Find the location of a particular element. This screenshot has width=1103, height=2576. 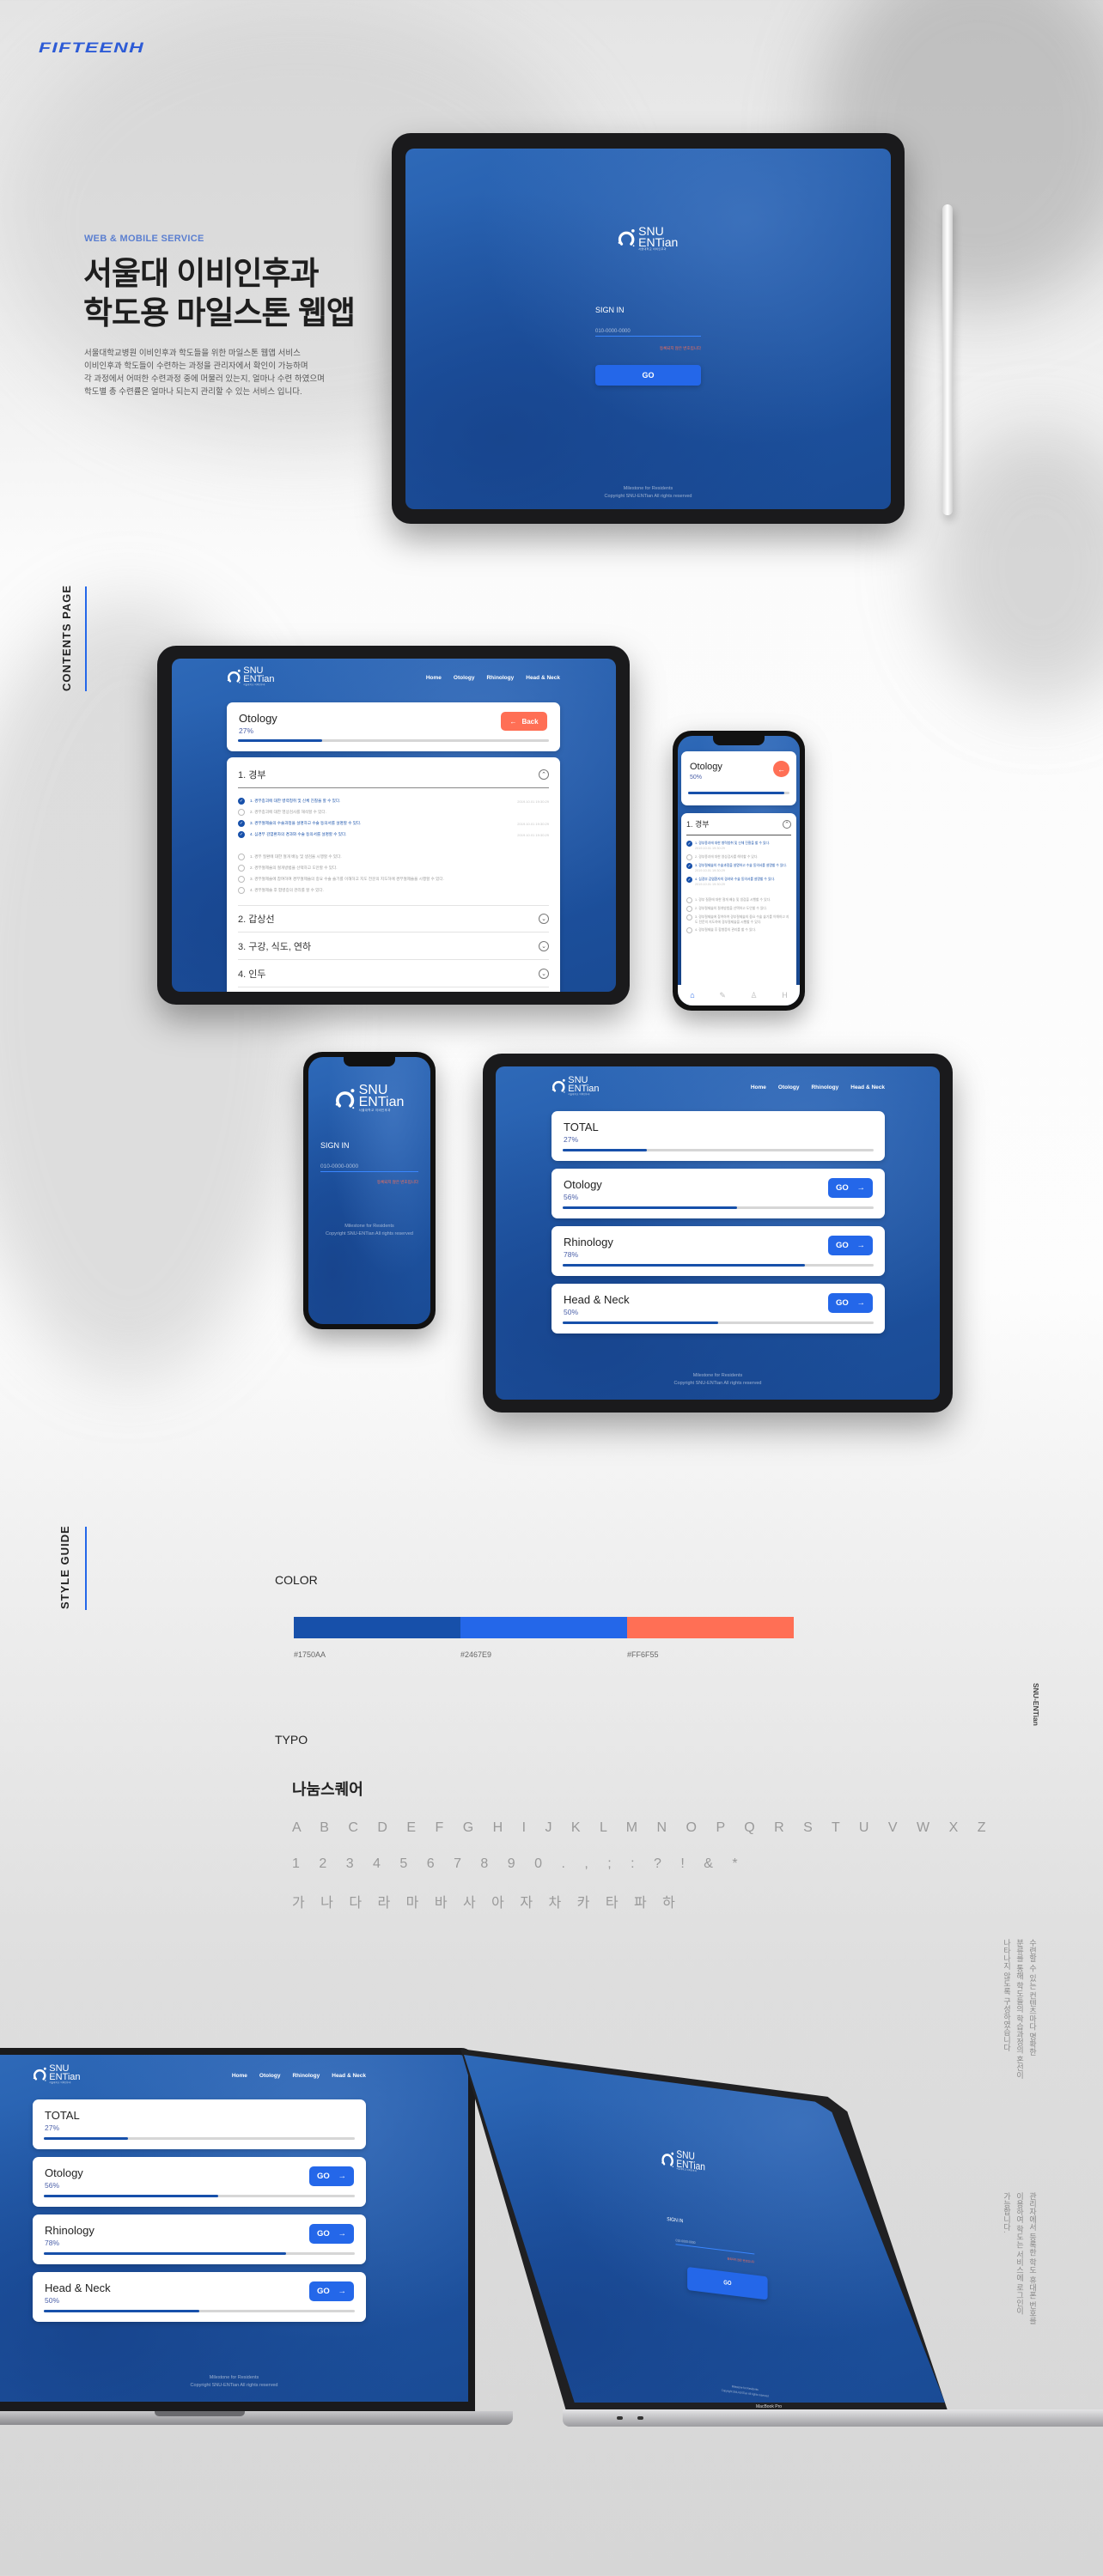

item-text: 4. 심경부 감염환자의 경과와 수술 동의서를 설명할 수 있다. is located at coordinates (298, 834).